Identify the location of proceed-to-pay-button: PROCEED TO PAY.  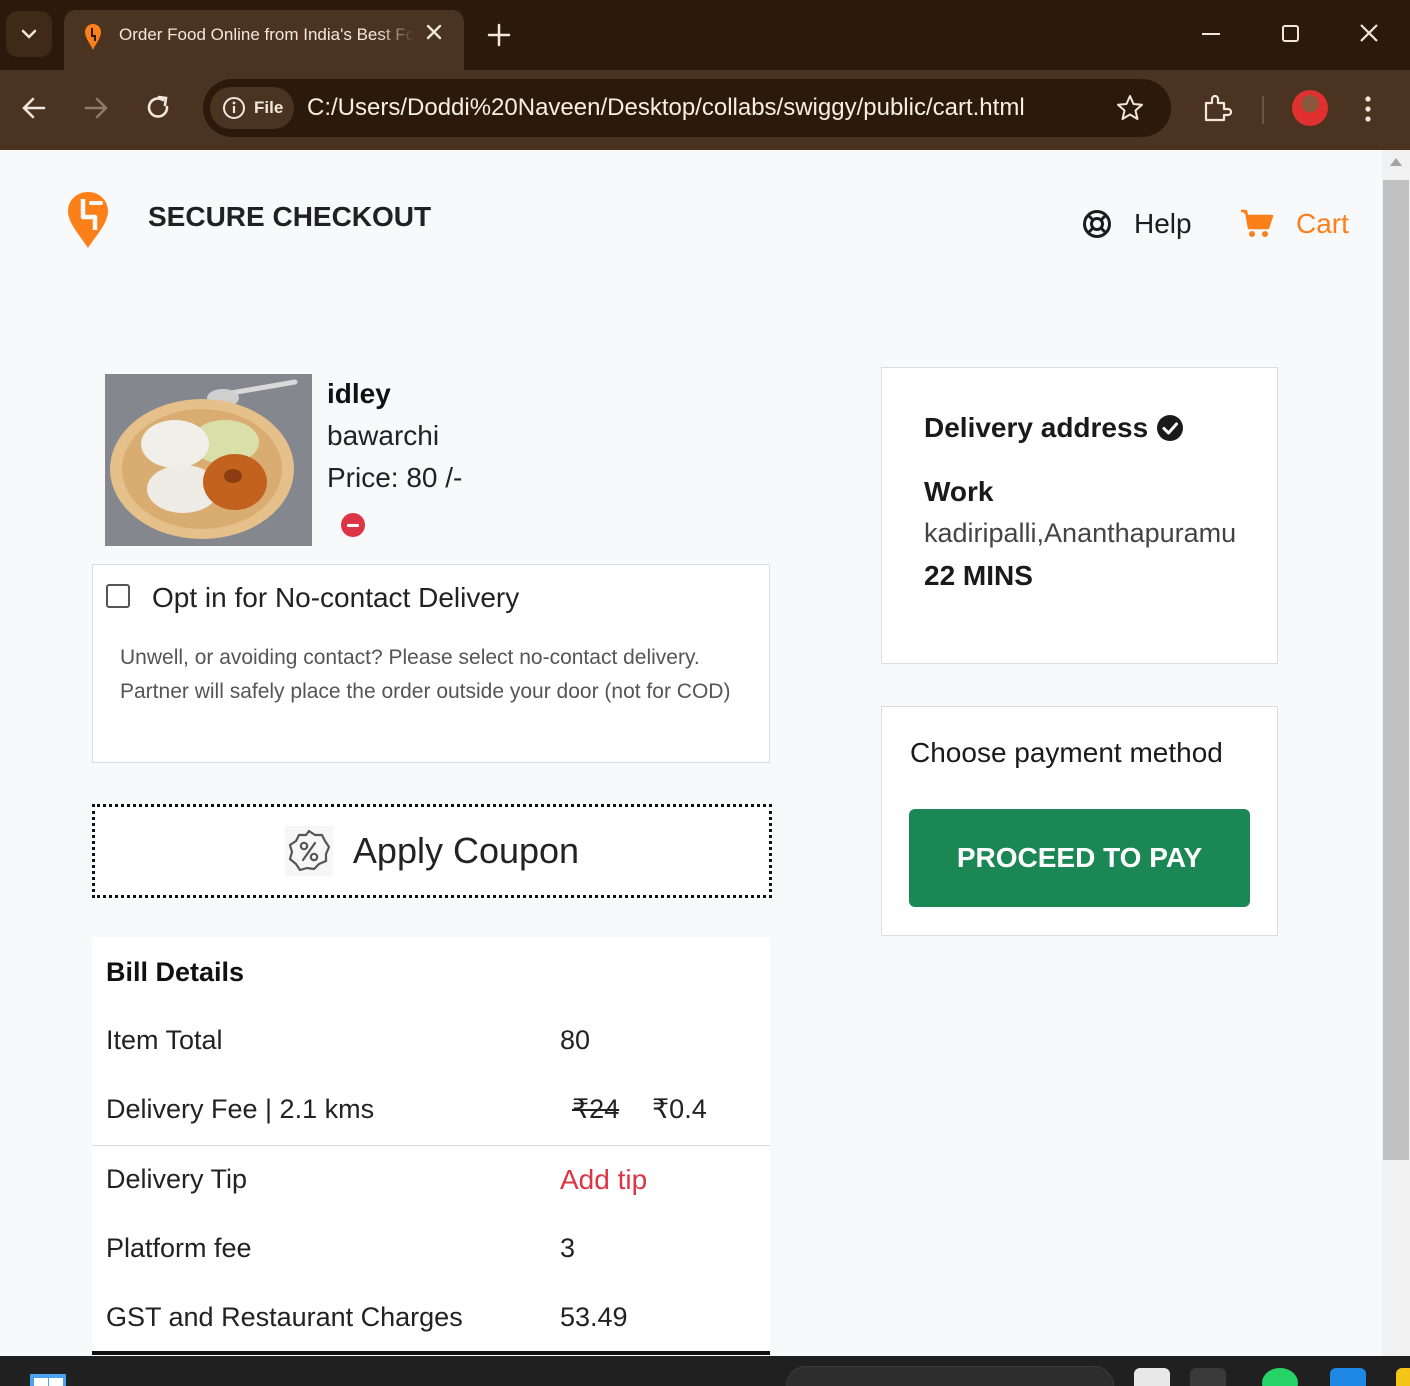
(1079, 858).